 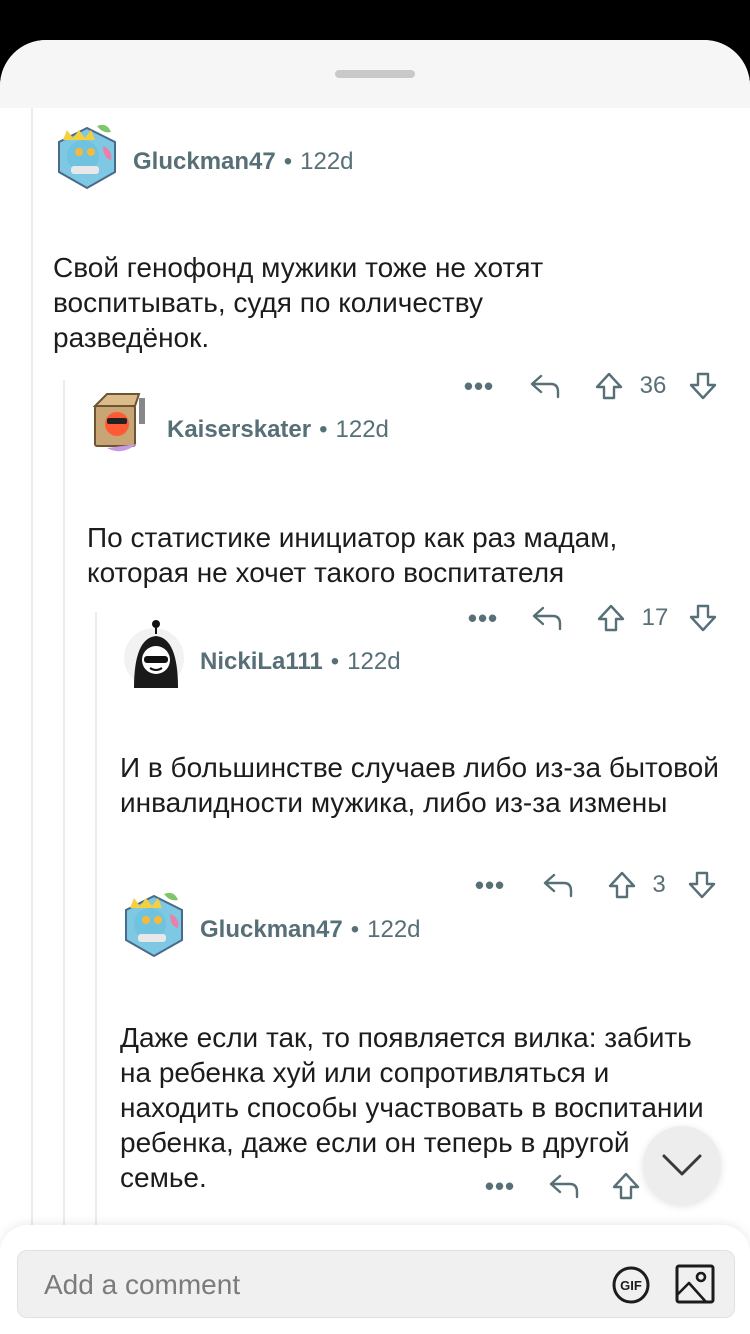 I want to click on reply-button, so click(x=564, y=1186).